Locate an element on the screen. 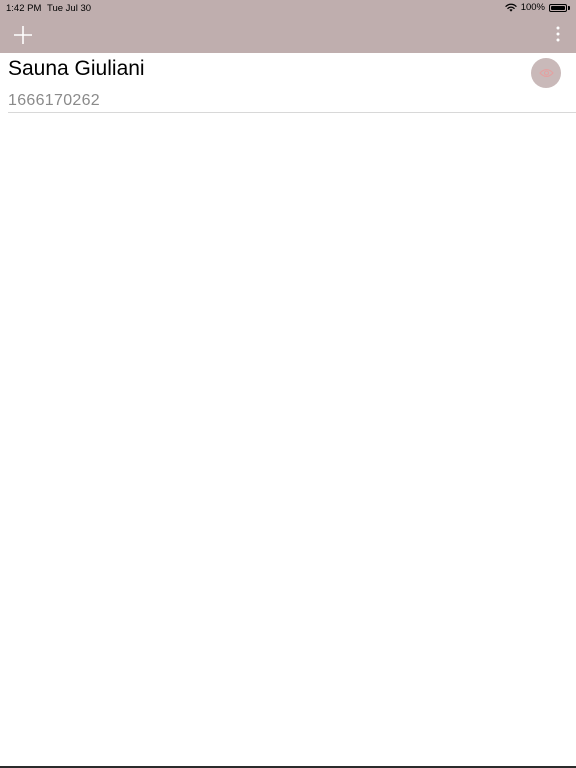 The image size is (576, 768). app-header: 1:42 PM Tue Jul 30 100% is located at coordinates (288, 26).